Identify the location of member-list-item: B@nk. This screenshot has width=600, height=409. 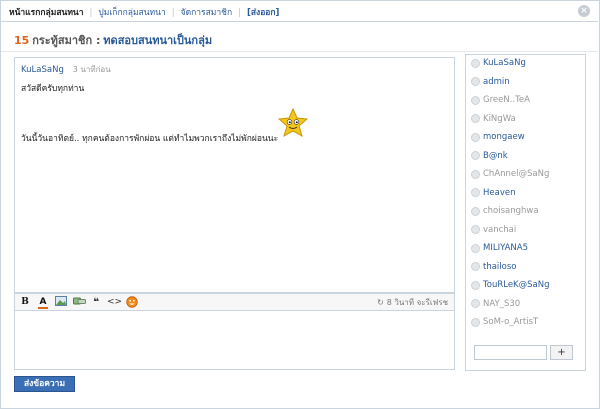
(527, 158).